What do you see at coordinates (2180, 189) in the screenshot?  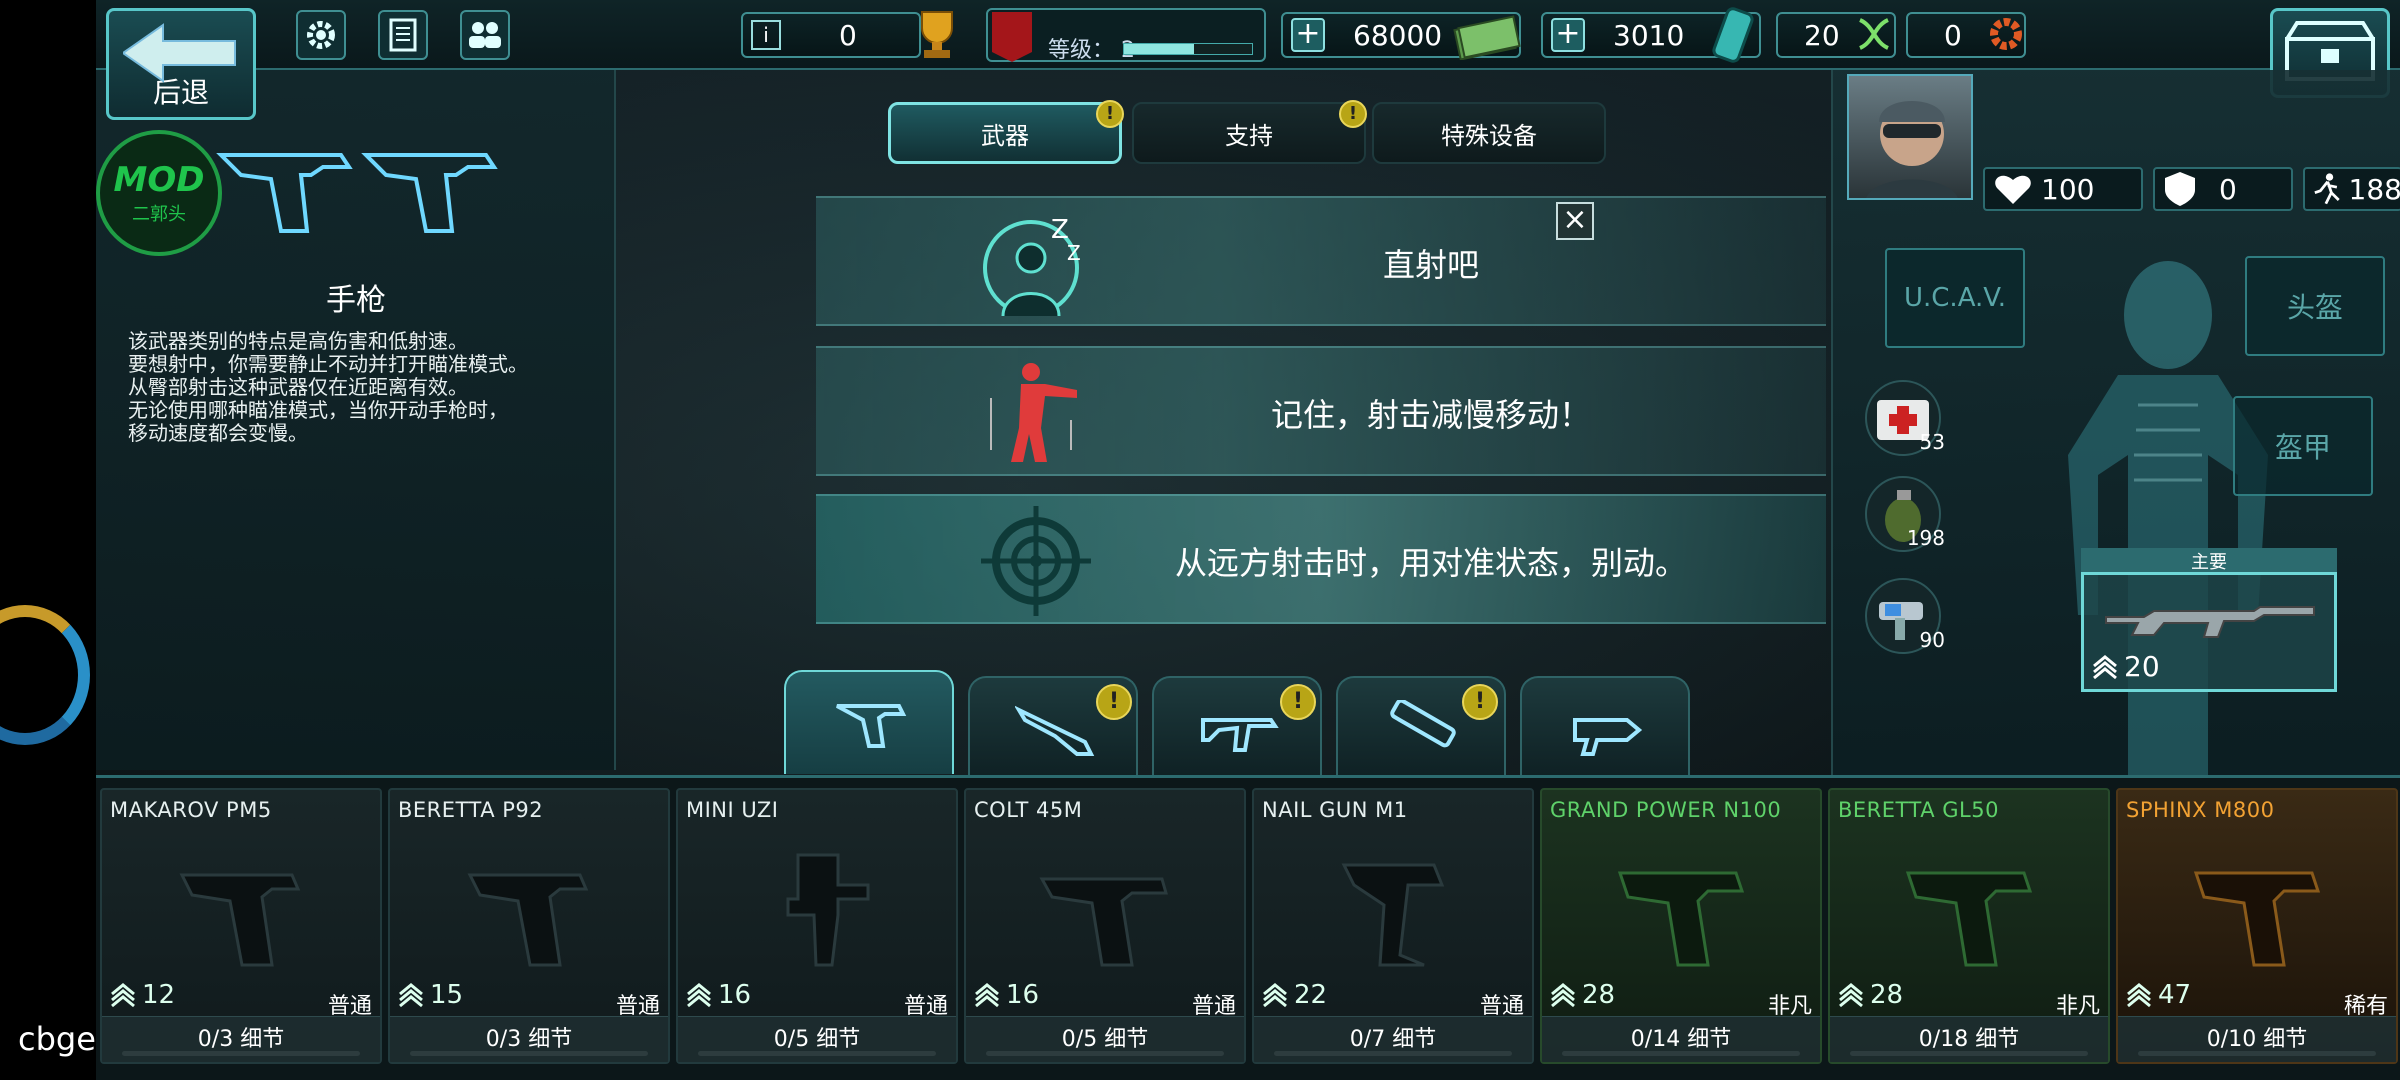 I see `shield-icon` at bounding box center [2180, 189].